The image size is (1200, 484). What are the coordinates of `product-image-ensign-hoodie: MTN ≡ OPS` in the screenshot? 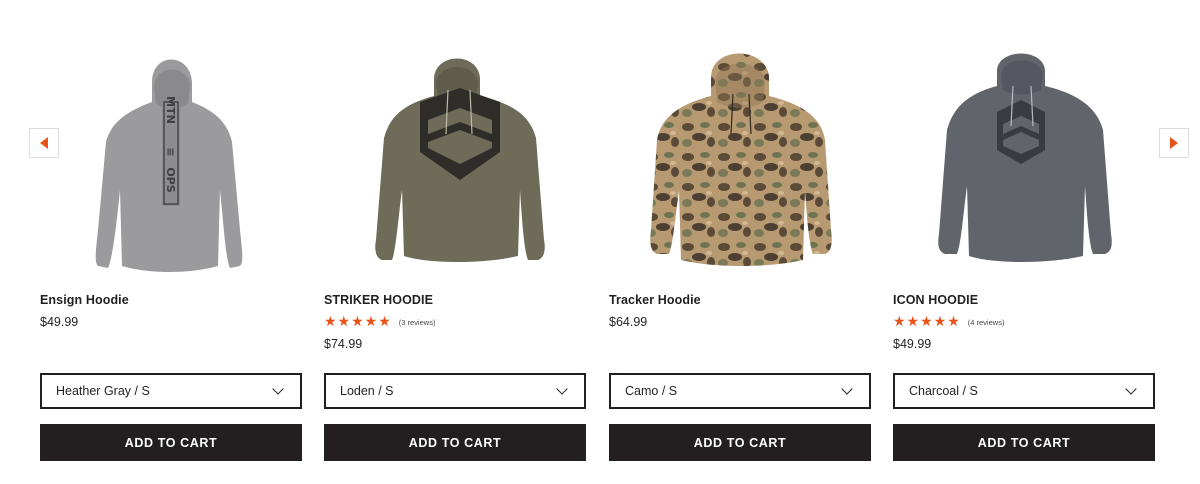 It's located at (171, 152).